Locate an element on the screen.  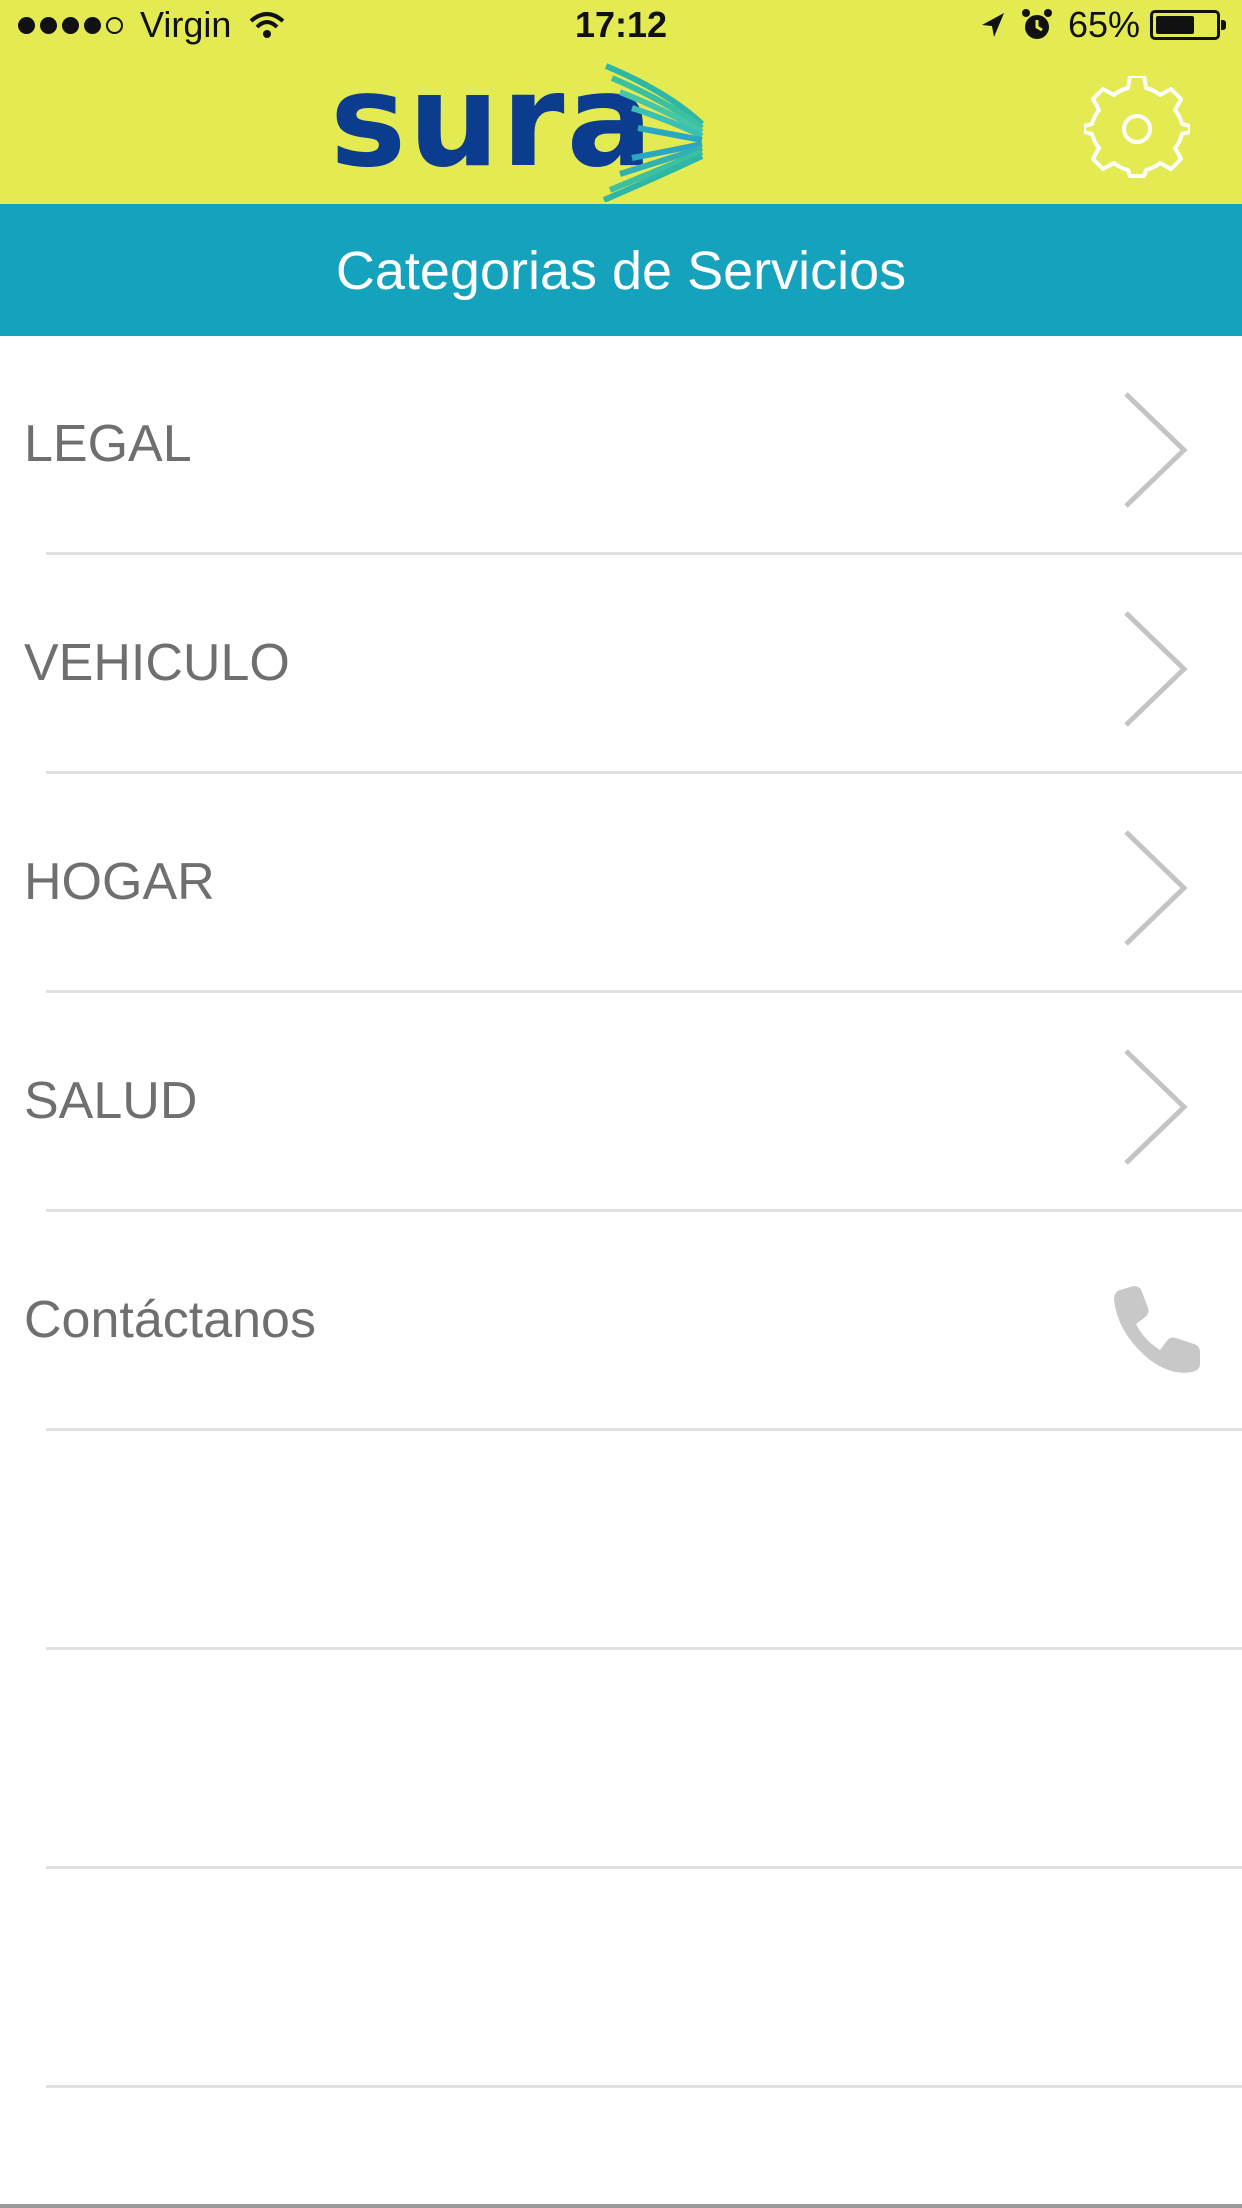
phone-icon is located at coordinates (1157, 1329).